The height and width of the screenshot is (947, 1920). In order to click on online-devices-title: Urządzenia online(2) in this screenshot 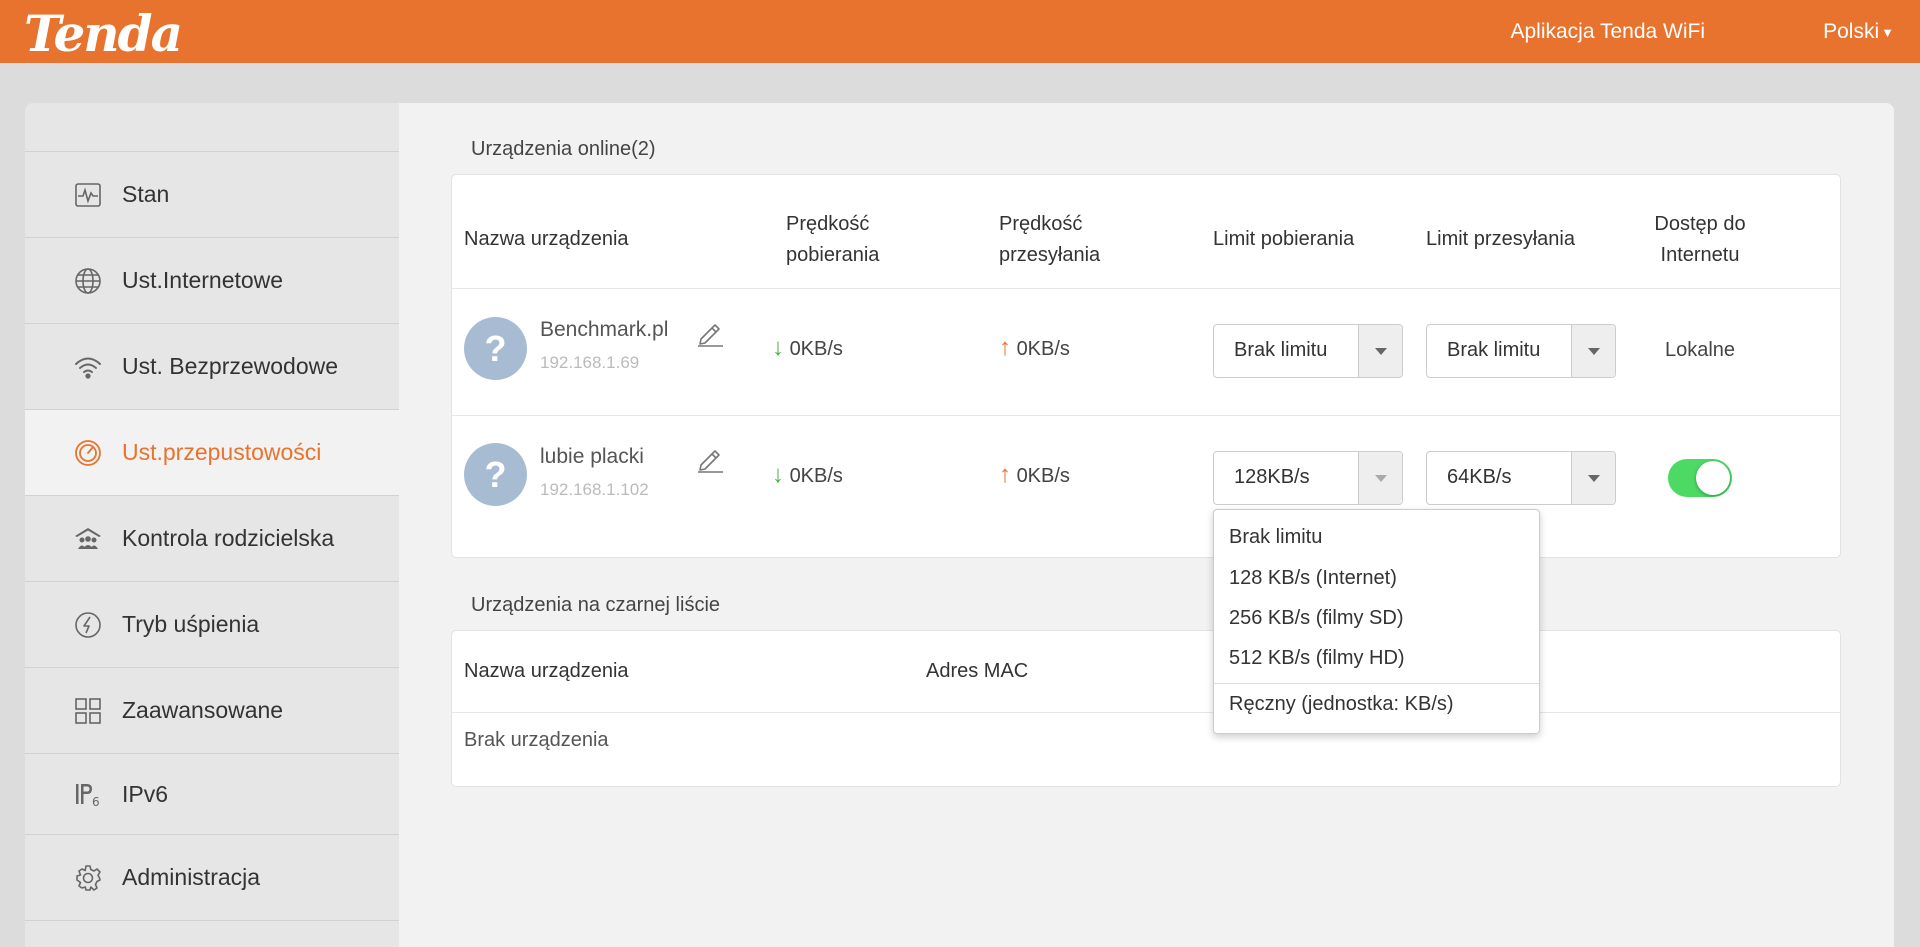, I will do `click(563, 149)`.